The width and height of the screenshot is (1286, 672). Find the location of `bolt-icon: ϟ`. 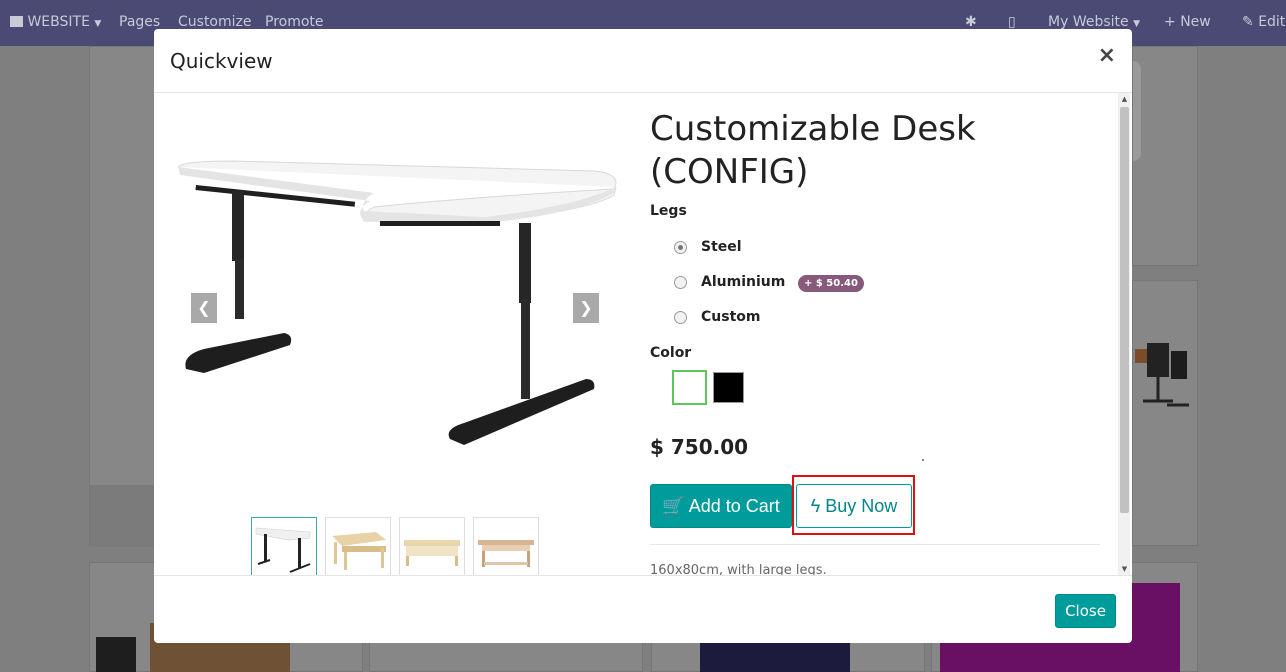

bolt-icon: ϟ is located at coordinates (815, 505).